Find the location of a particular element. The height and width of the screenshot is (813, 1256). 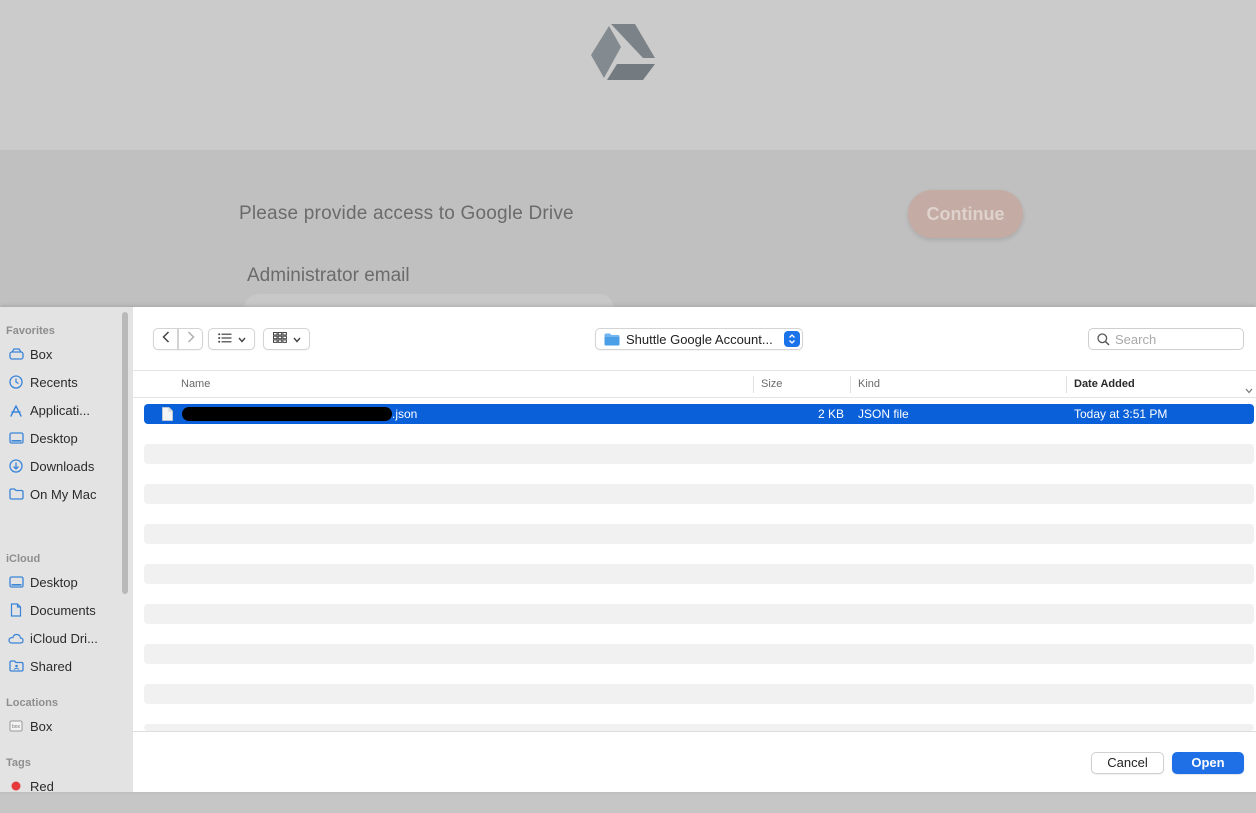

chevron-right-icon is located at coordinates (191, 339).